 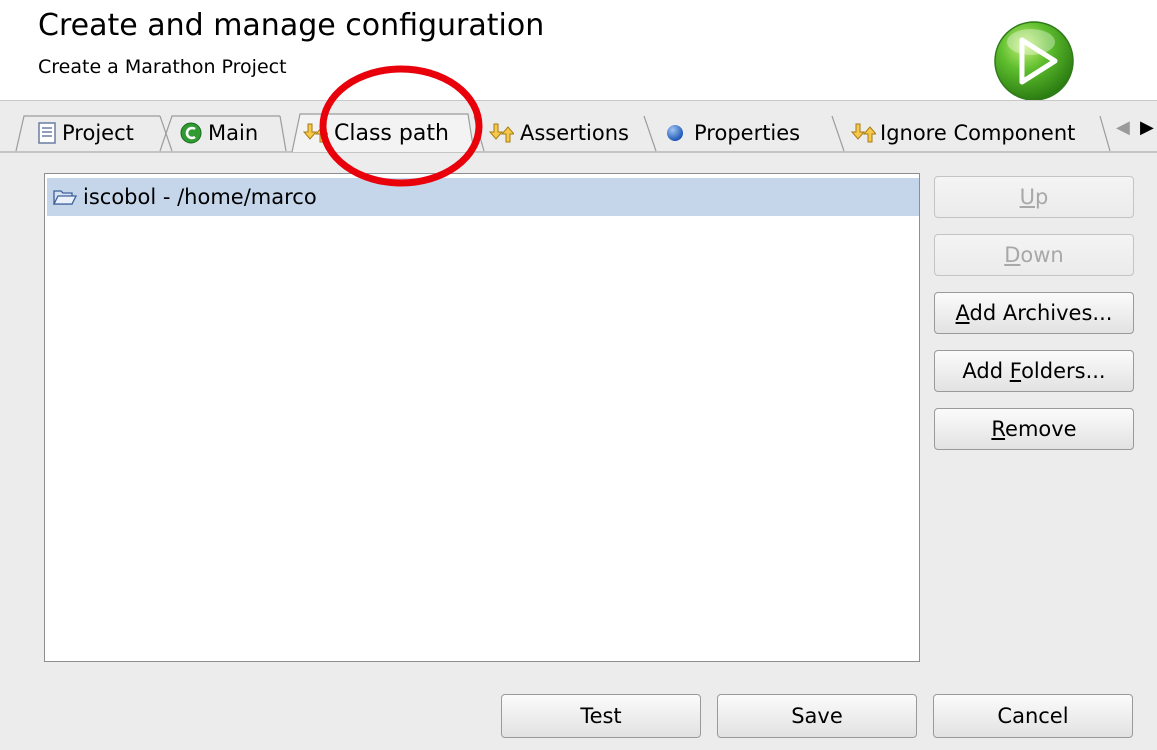 I want to click on save-button-label: Save, so click(x=817, y=716).